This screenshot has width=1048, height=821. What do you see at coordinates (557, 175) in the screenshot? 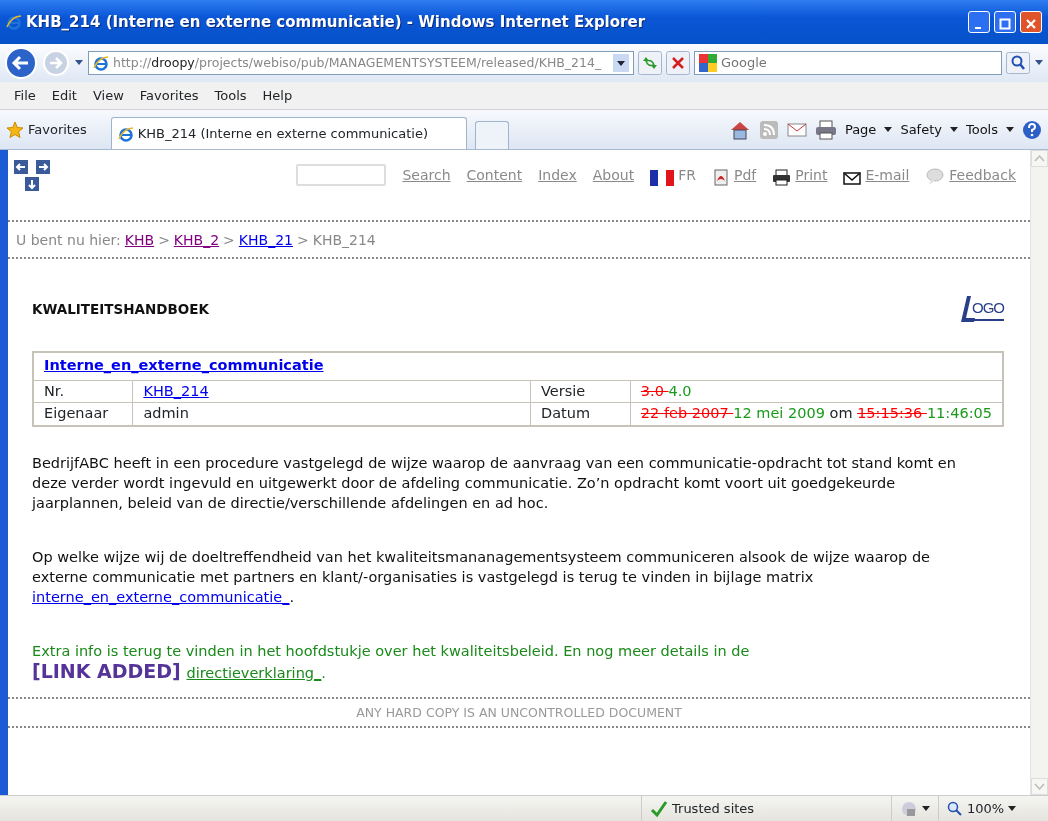
I see `toolbar-link: Index` at bounding box center [557, 175].